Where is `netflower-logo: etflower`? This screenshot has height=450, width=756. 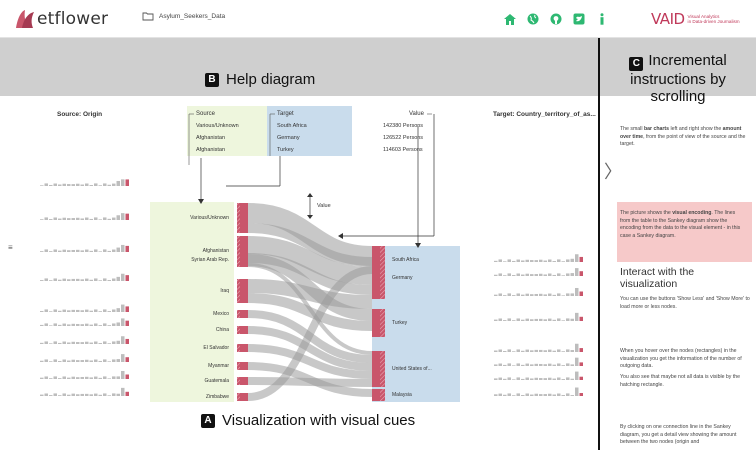 netflower-logo: etflower is located at coordinates (61, 19).